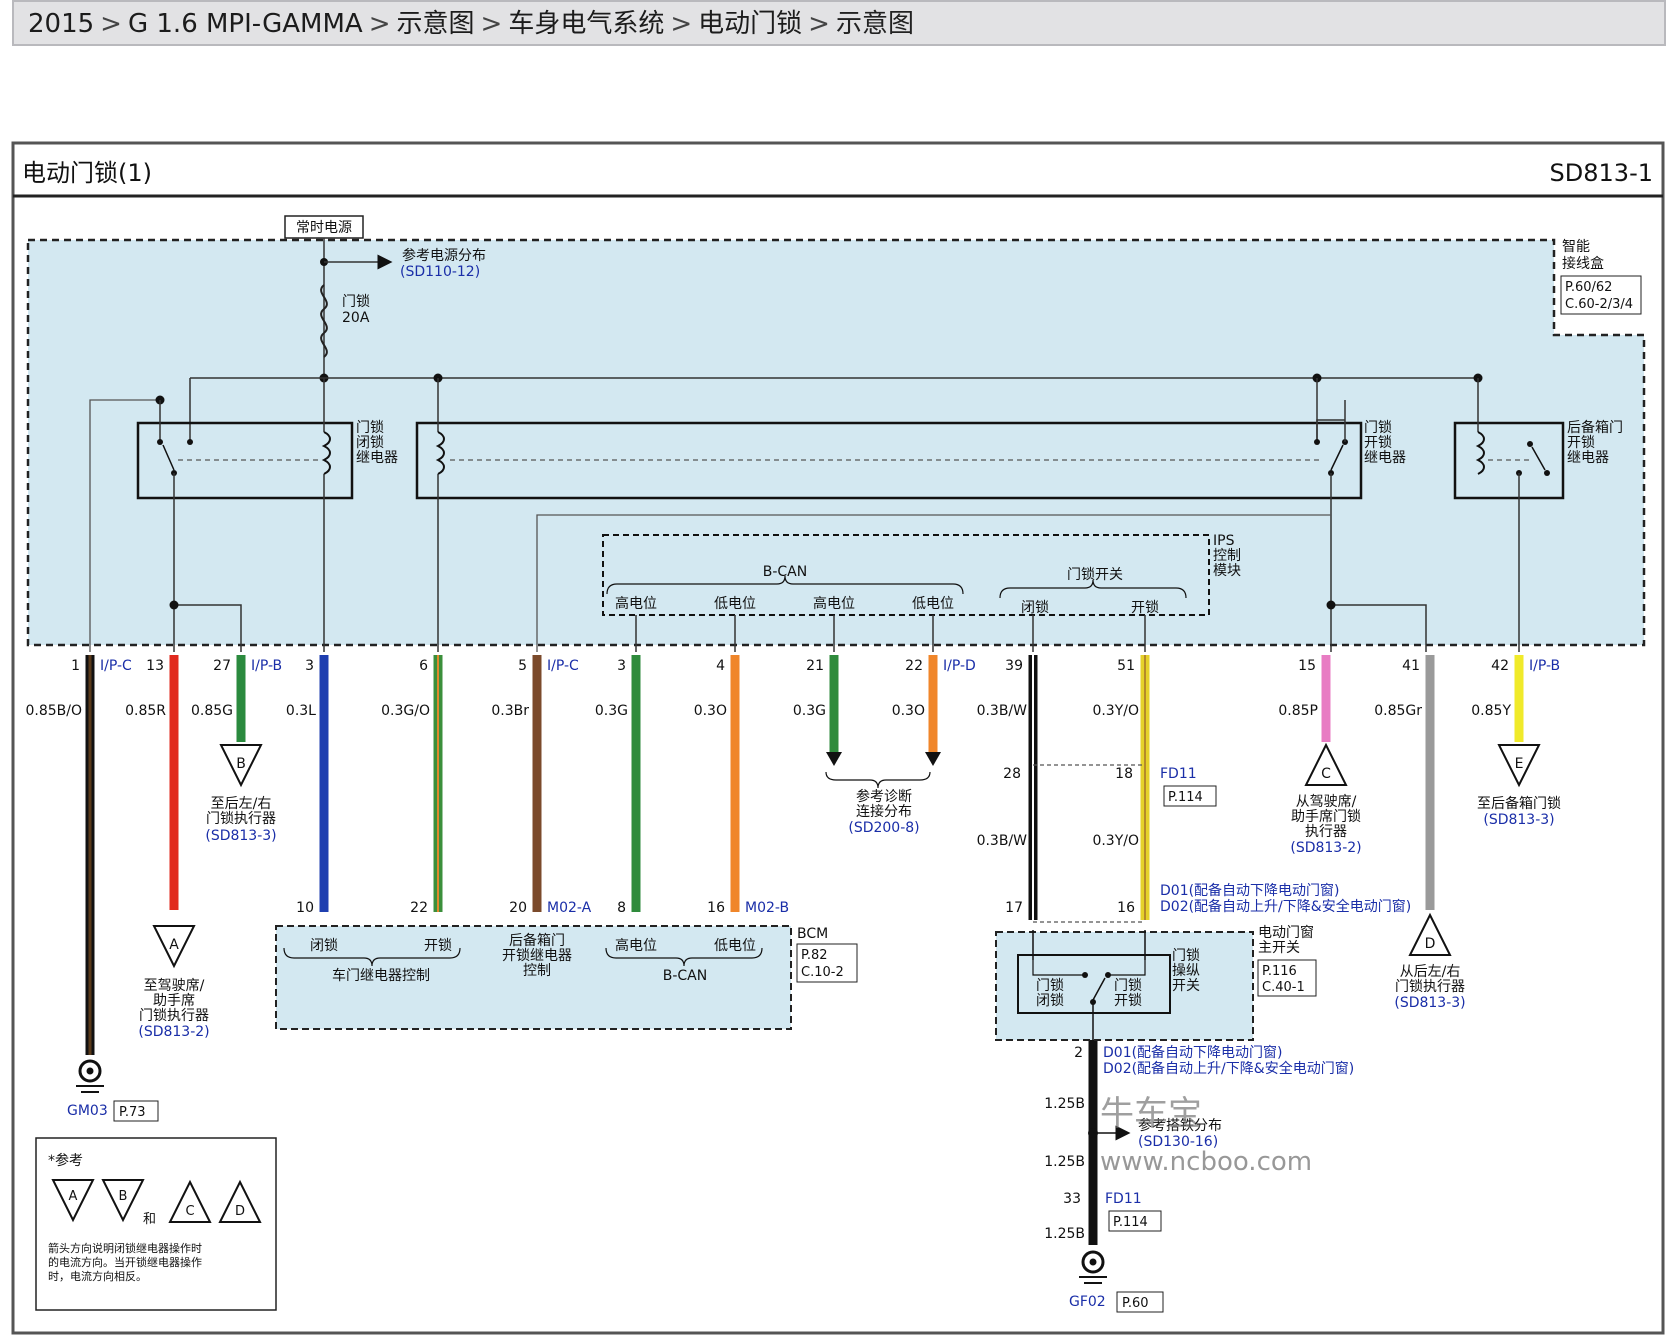 The image size is (1678, 1338). I want to click on connector-a-link: (SD813-2), so click(173, 1032).